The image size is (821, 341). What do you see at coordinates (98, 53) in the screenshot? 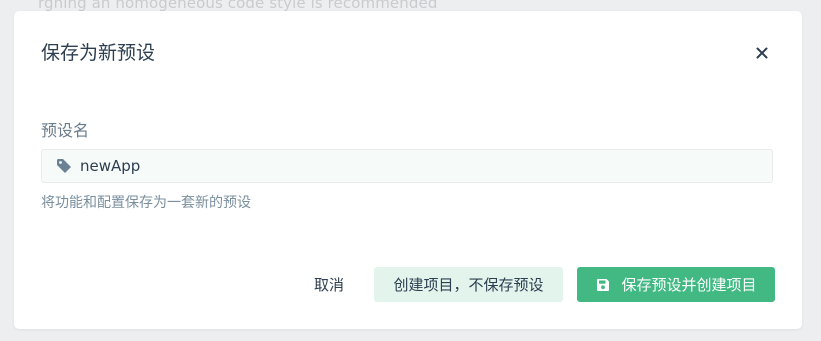
I see `dialog-title: 保存为新预设` at bounding box center [98, 53].